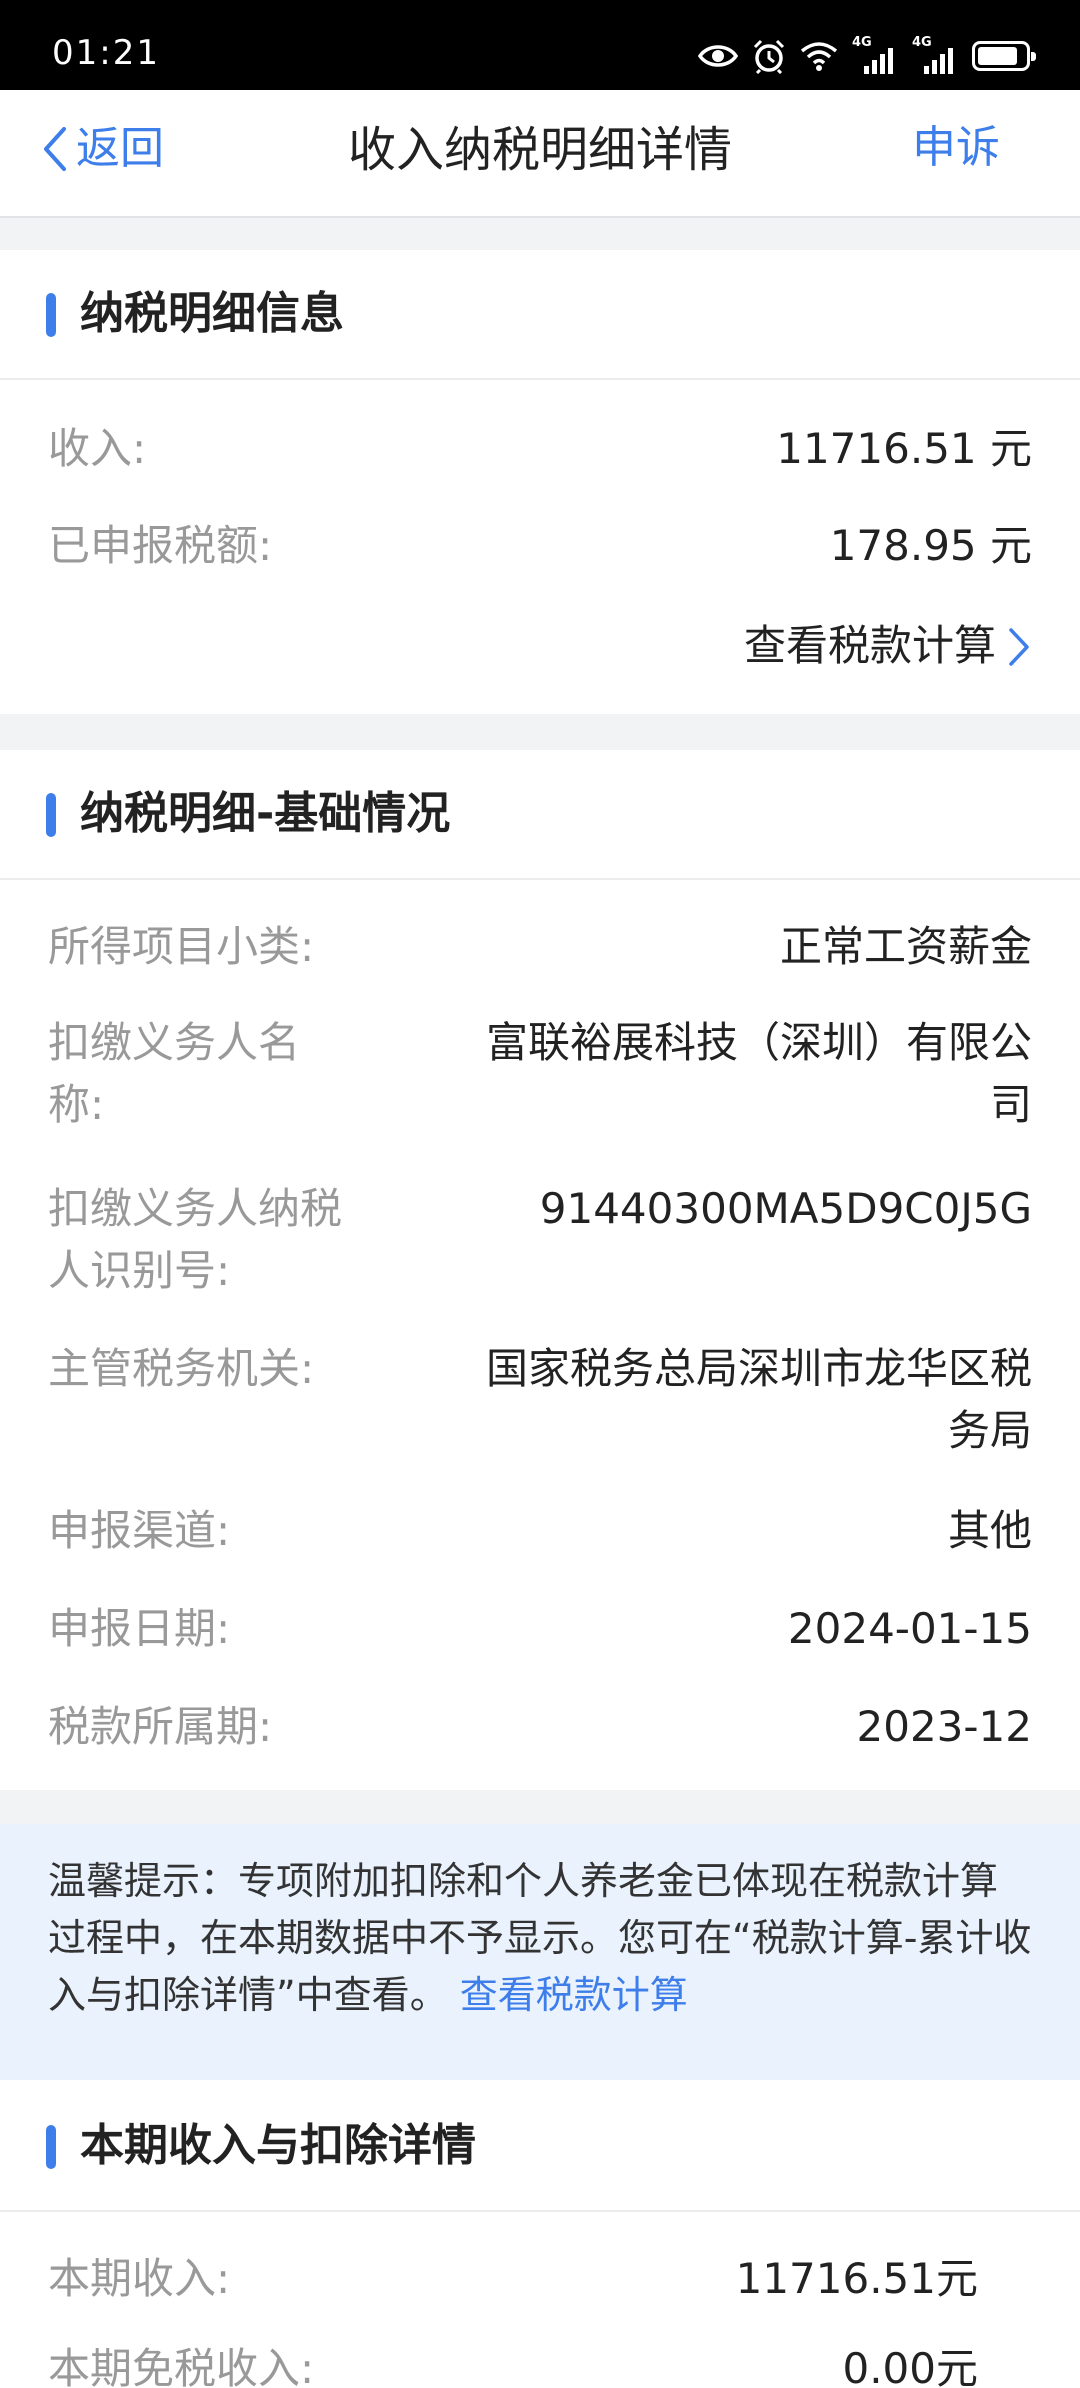  I want to click on tax-period-value: 2023-12, so click(944, 1726).